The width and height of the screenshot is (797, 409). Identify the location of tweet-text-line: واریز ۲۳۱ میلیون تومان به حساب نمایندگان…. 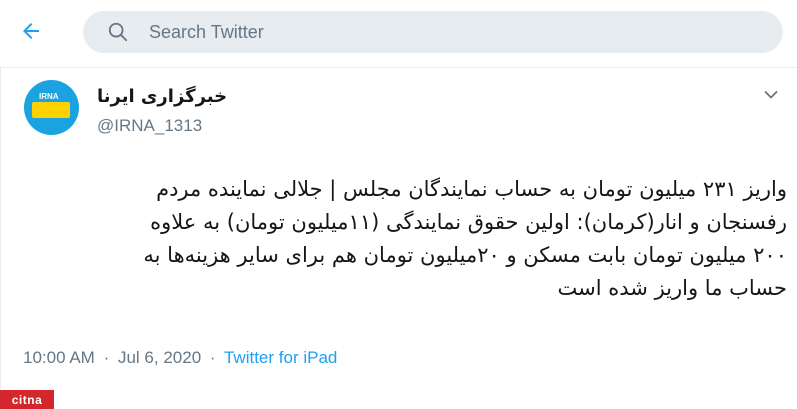
(471, 189).